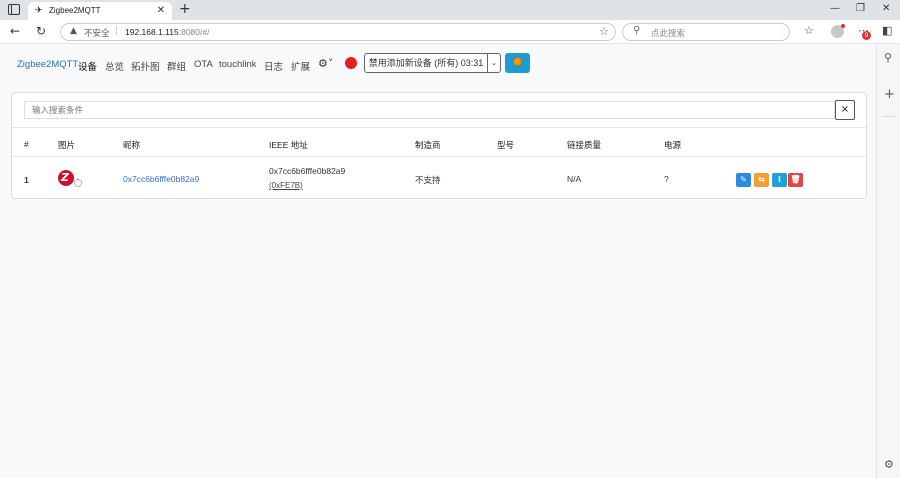  I want to click on device-filter-field, so click(429, 110).